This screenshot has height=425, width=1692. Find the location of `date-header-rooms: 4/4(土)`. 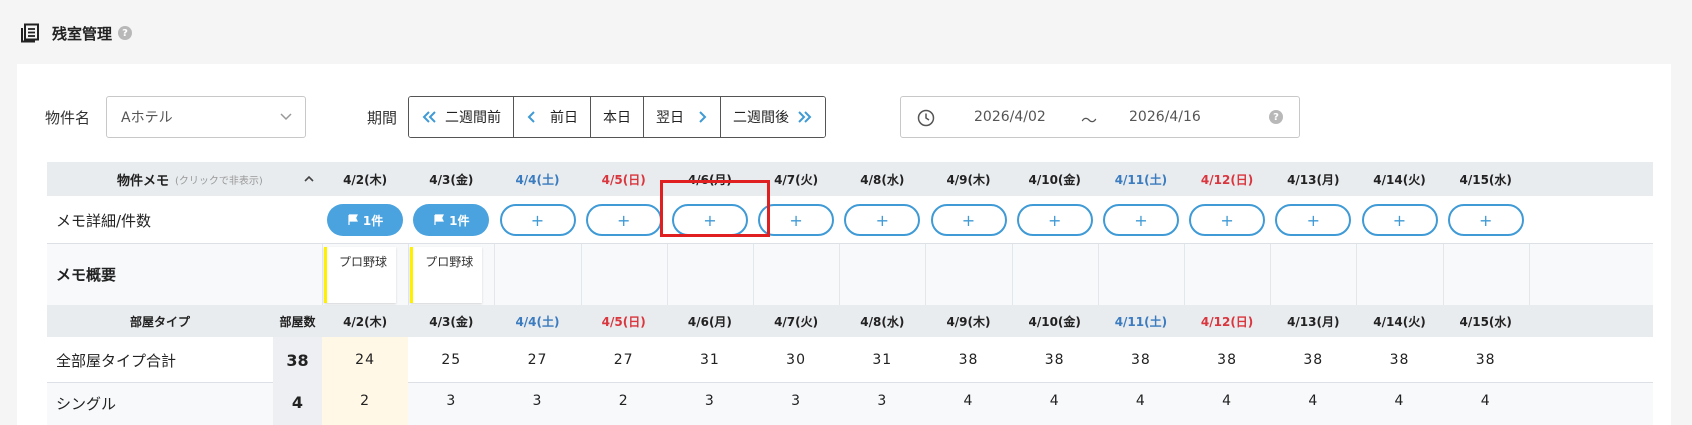

date-header-rooms: 4/4(土) is located at coordinates (537, 321).